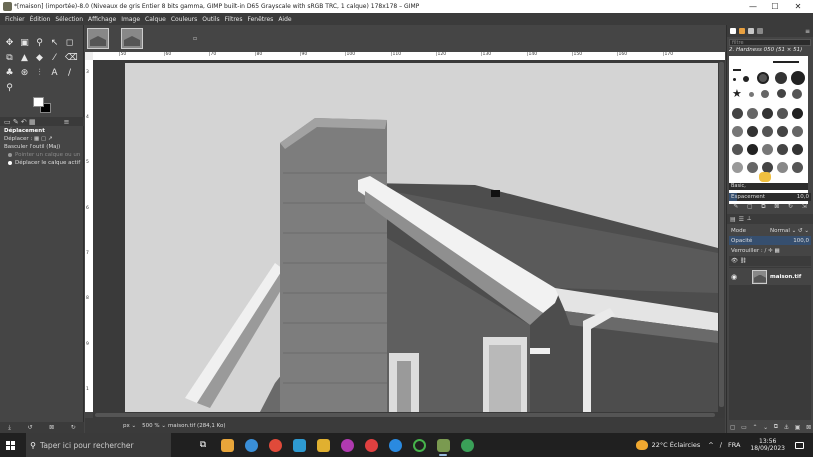 The height and width of the screenshot is (457, 813). I want to click on taskbar-app-chrome, so click(275, 445).